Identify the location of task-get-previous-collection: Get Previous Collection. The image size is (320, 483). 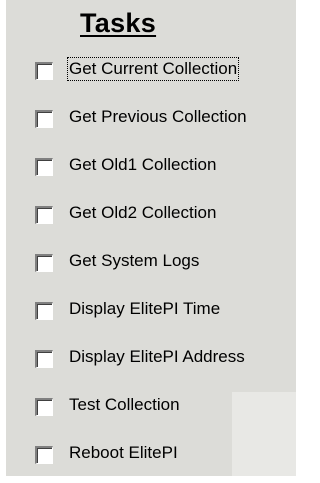
(151, 121).